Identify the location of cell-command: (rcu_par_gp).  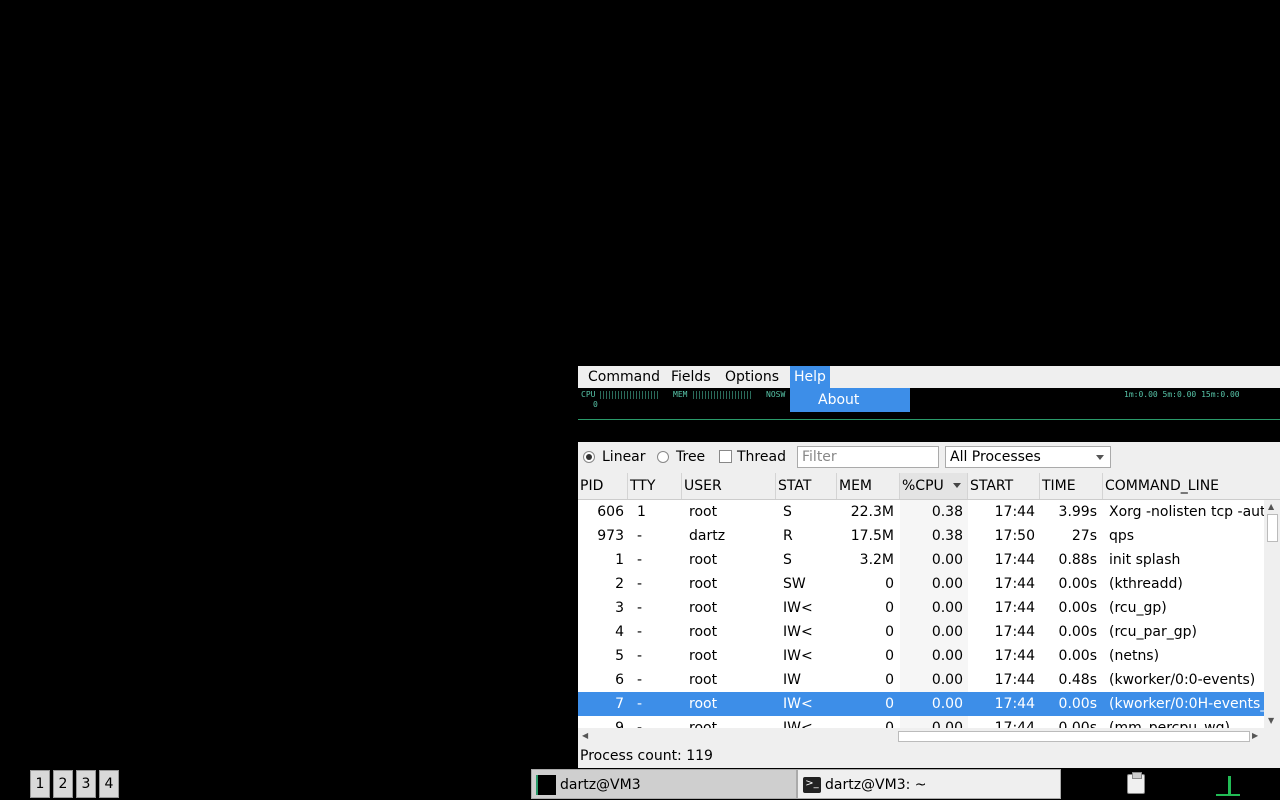
(1153, 632).